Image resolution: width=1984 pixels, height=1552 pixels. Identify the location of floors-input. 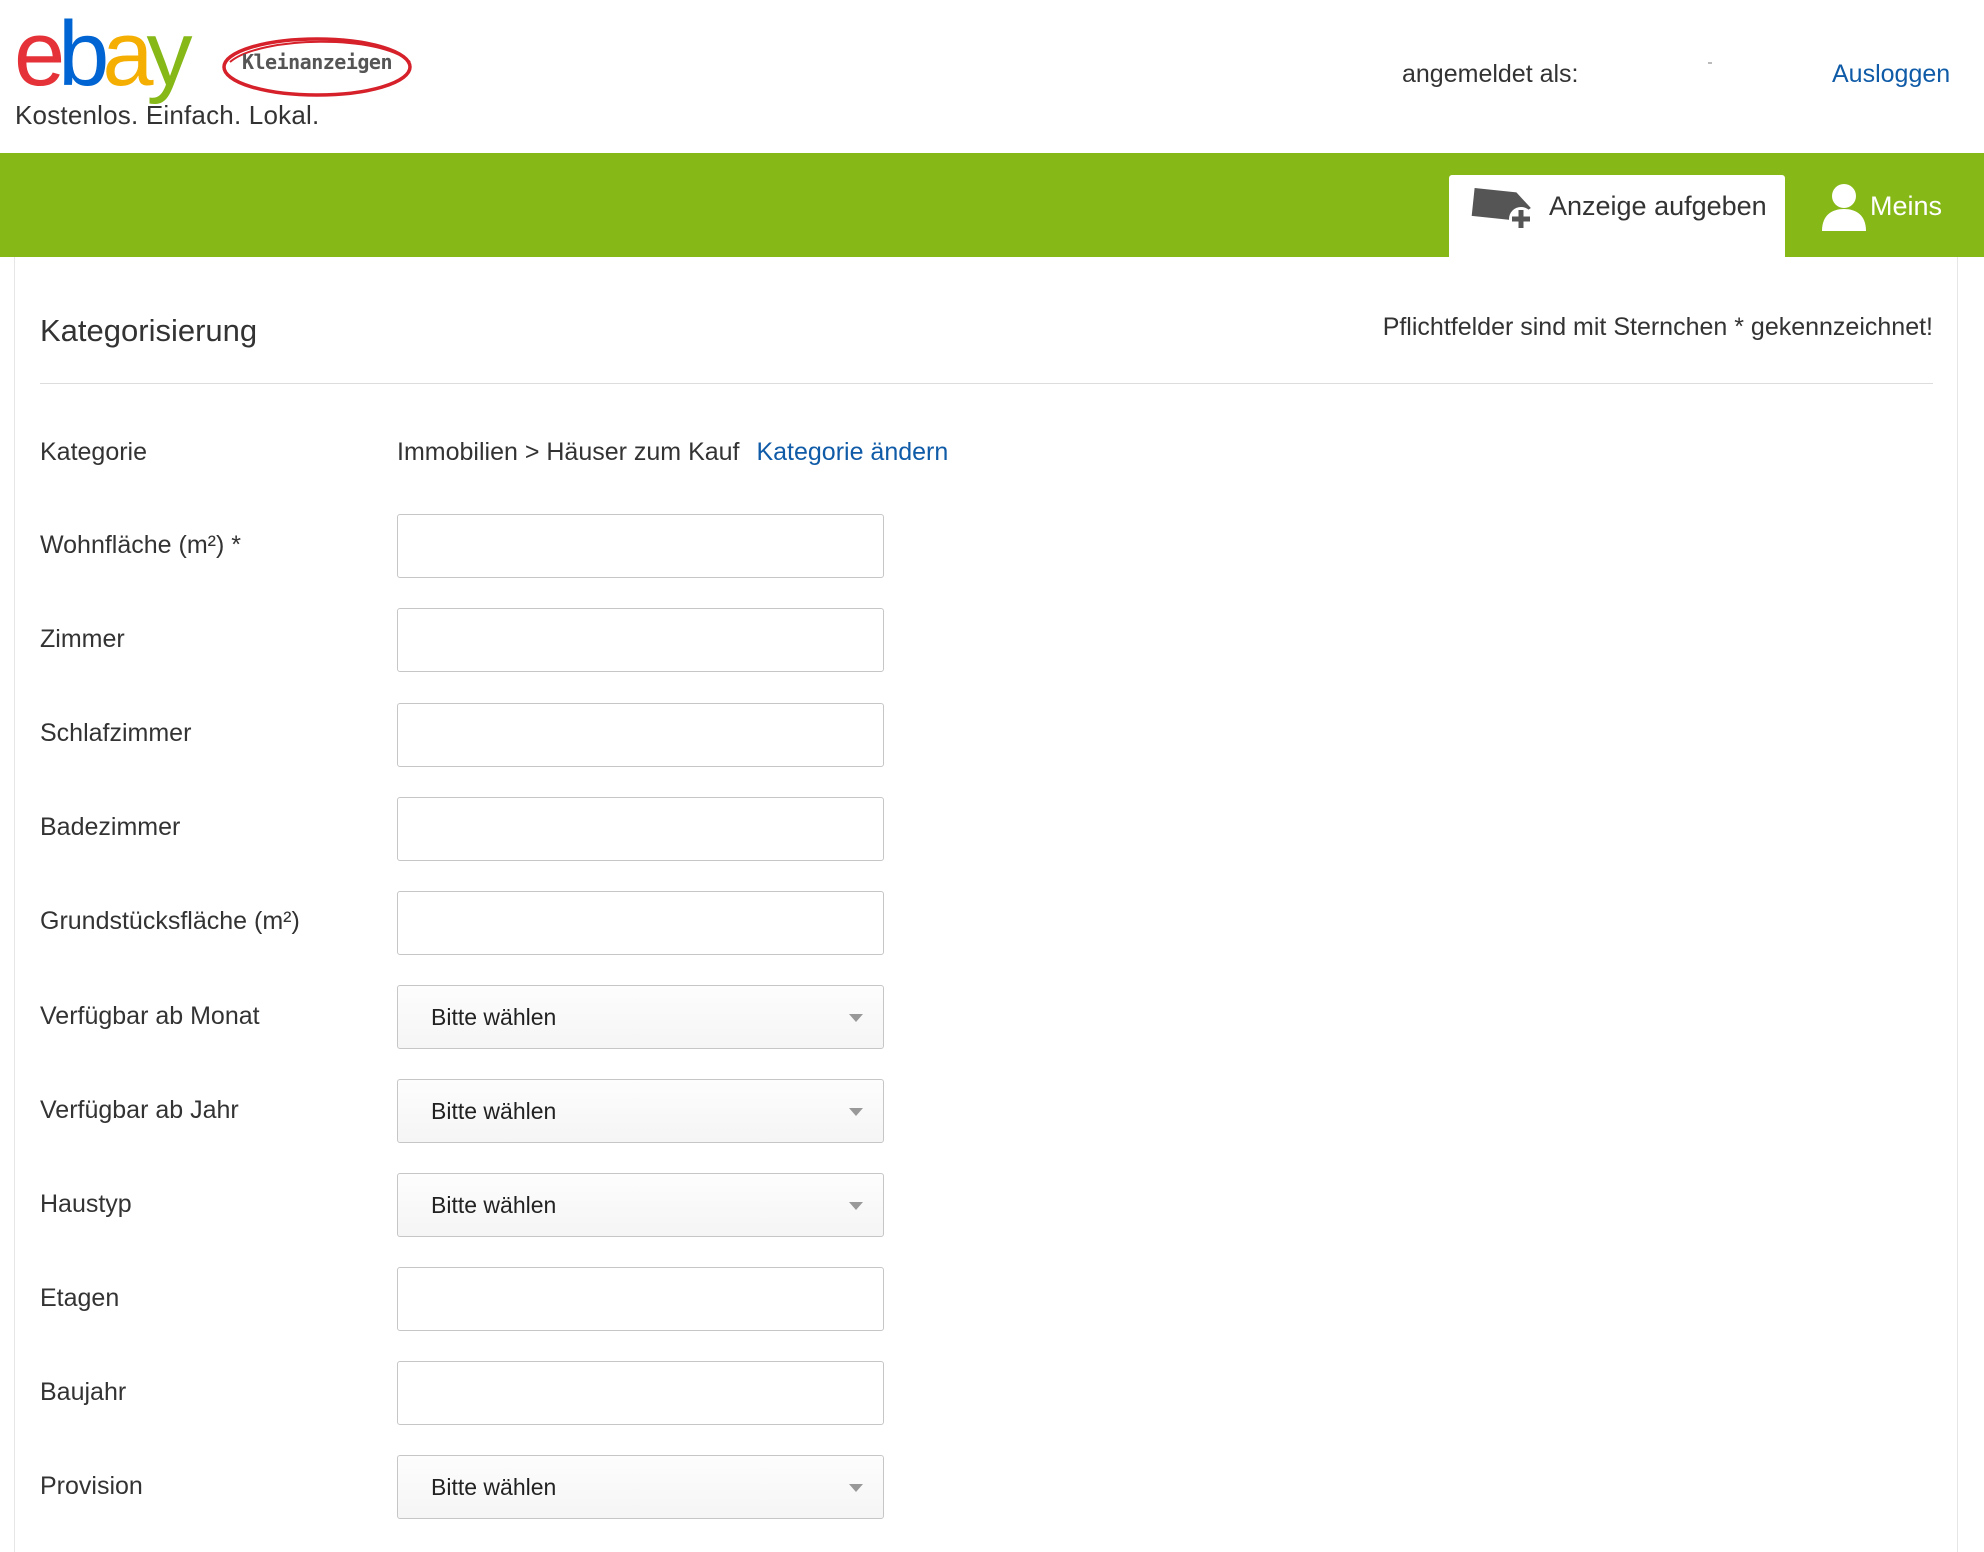
(640, 1299).